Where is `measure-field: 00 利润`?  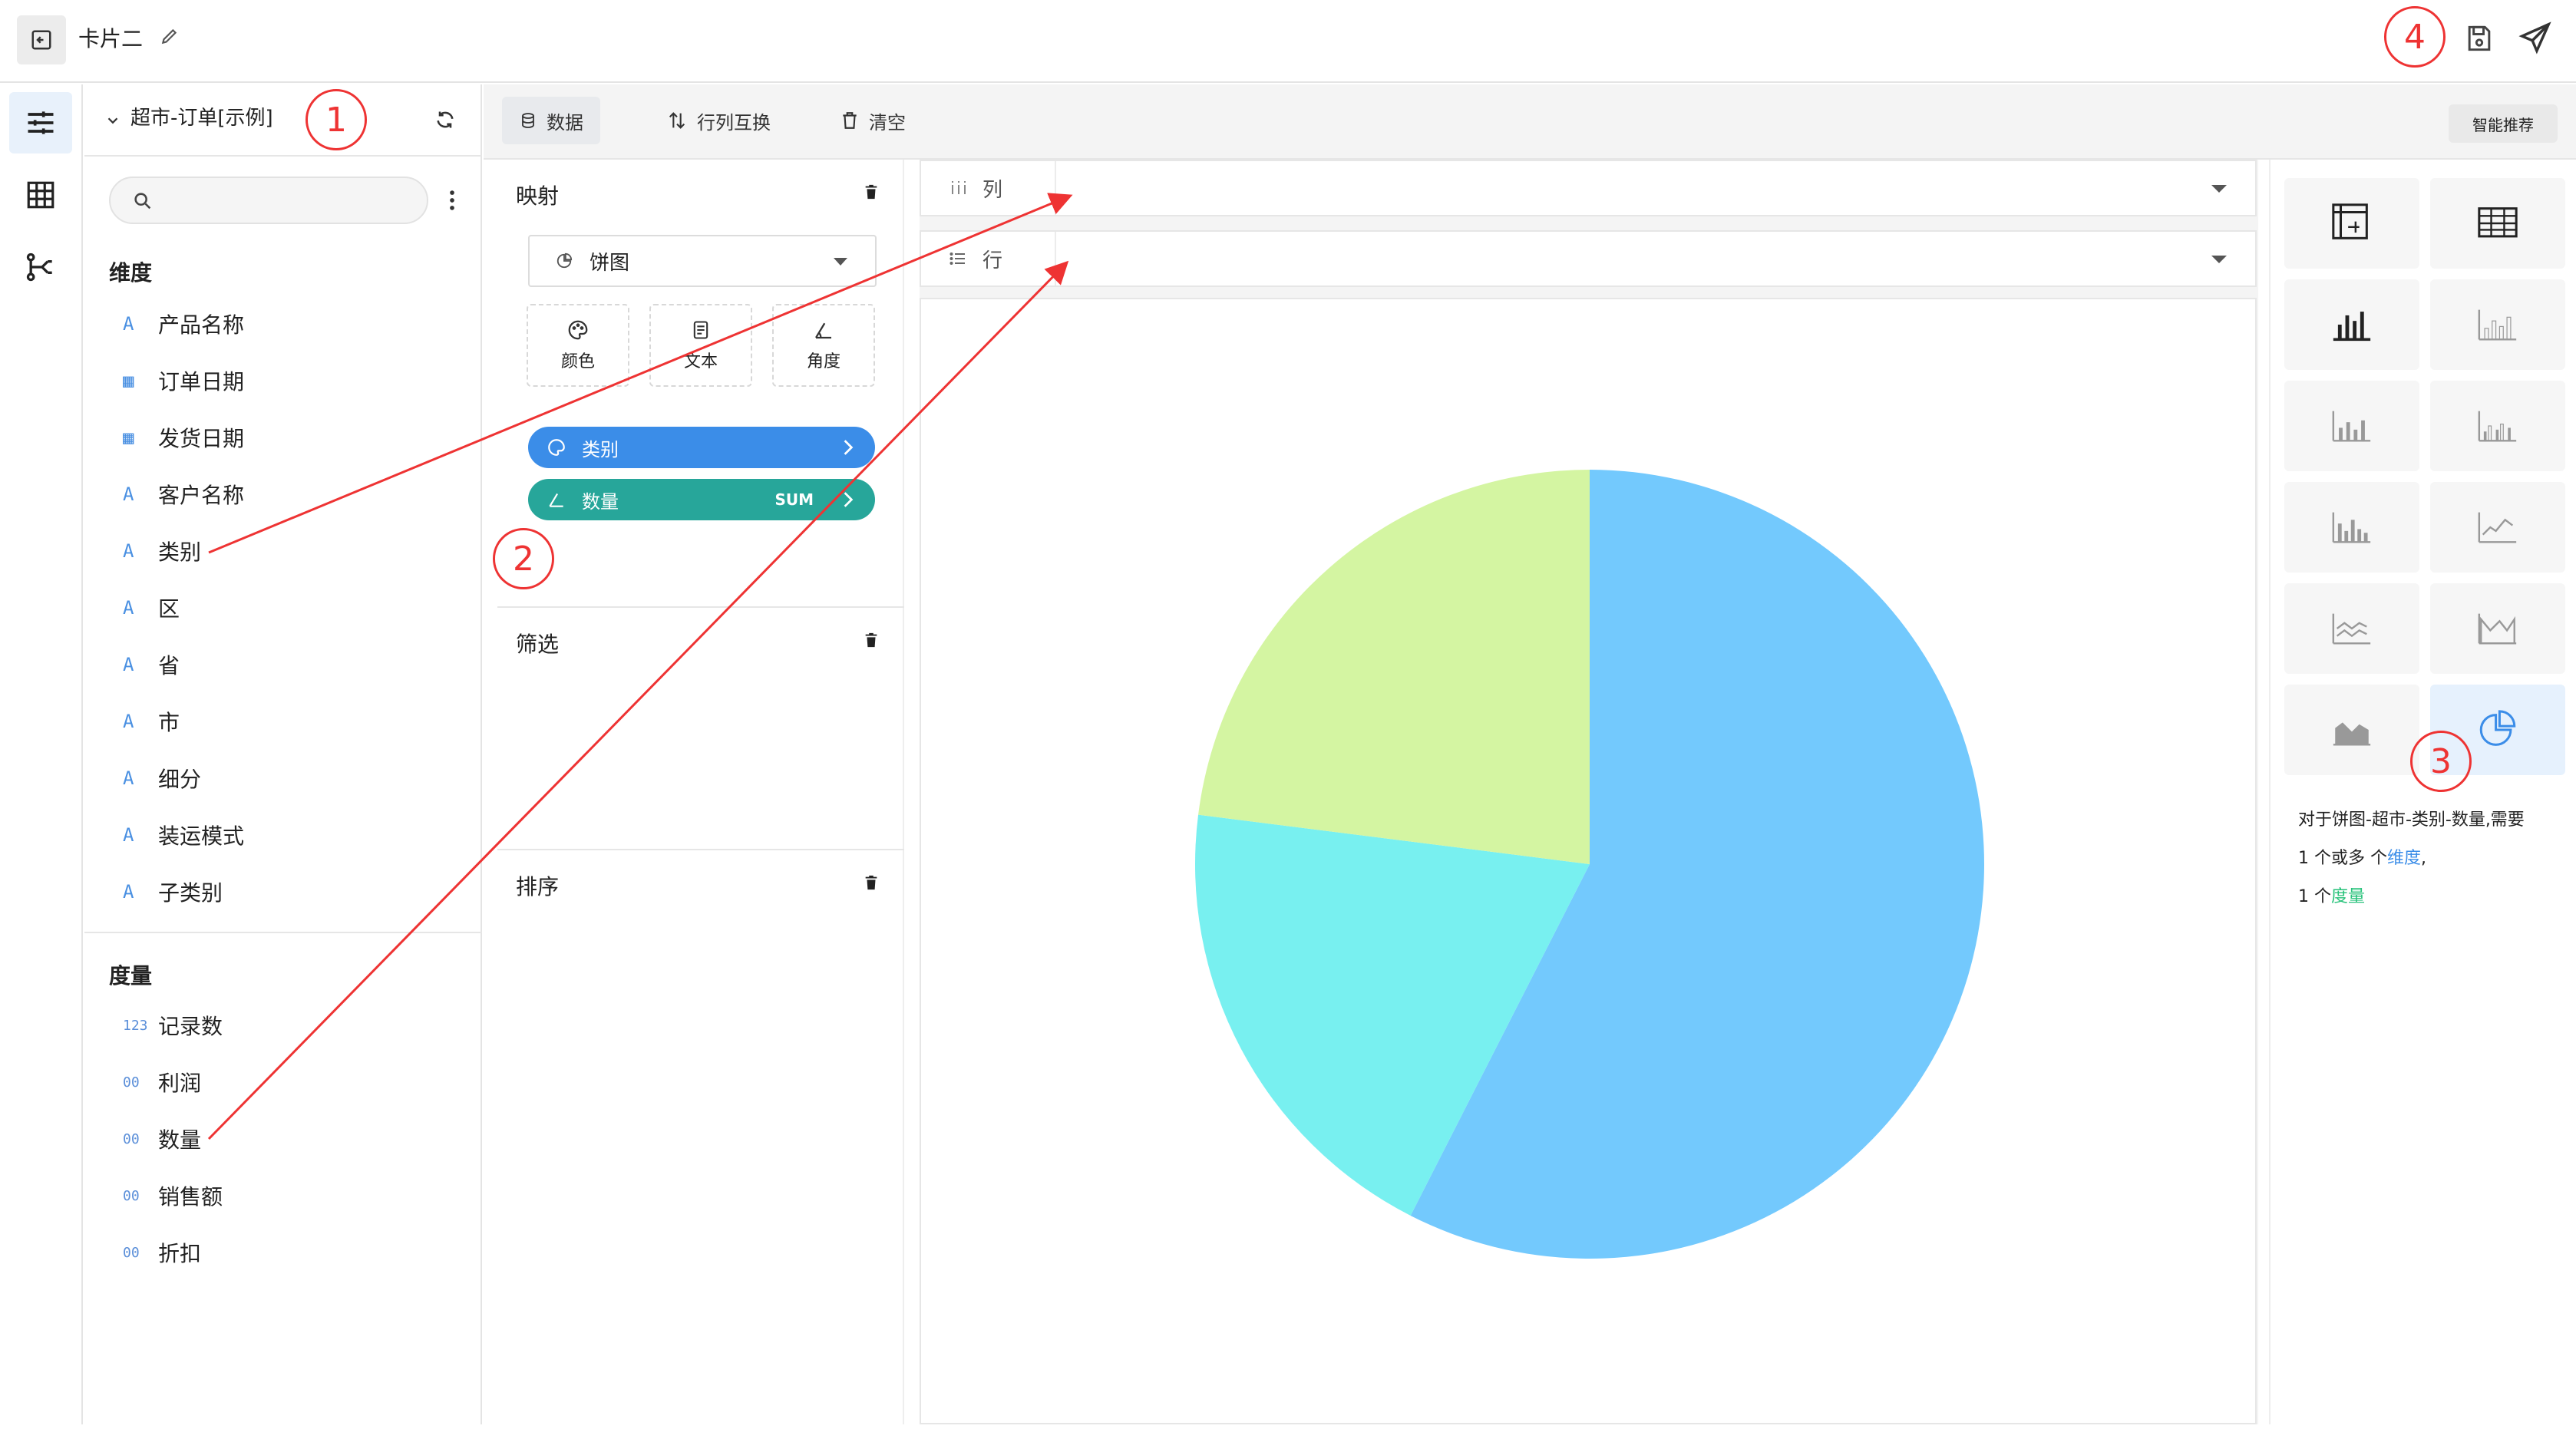
measure-field: 00 利润 is located at coordinates (162, 1082).